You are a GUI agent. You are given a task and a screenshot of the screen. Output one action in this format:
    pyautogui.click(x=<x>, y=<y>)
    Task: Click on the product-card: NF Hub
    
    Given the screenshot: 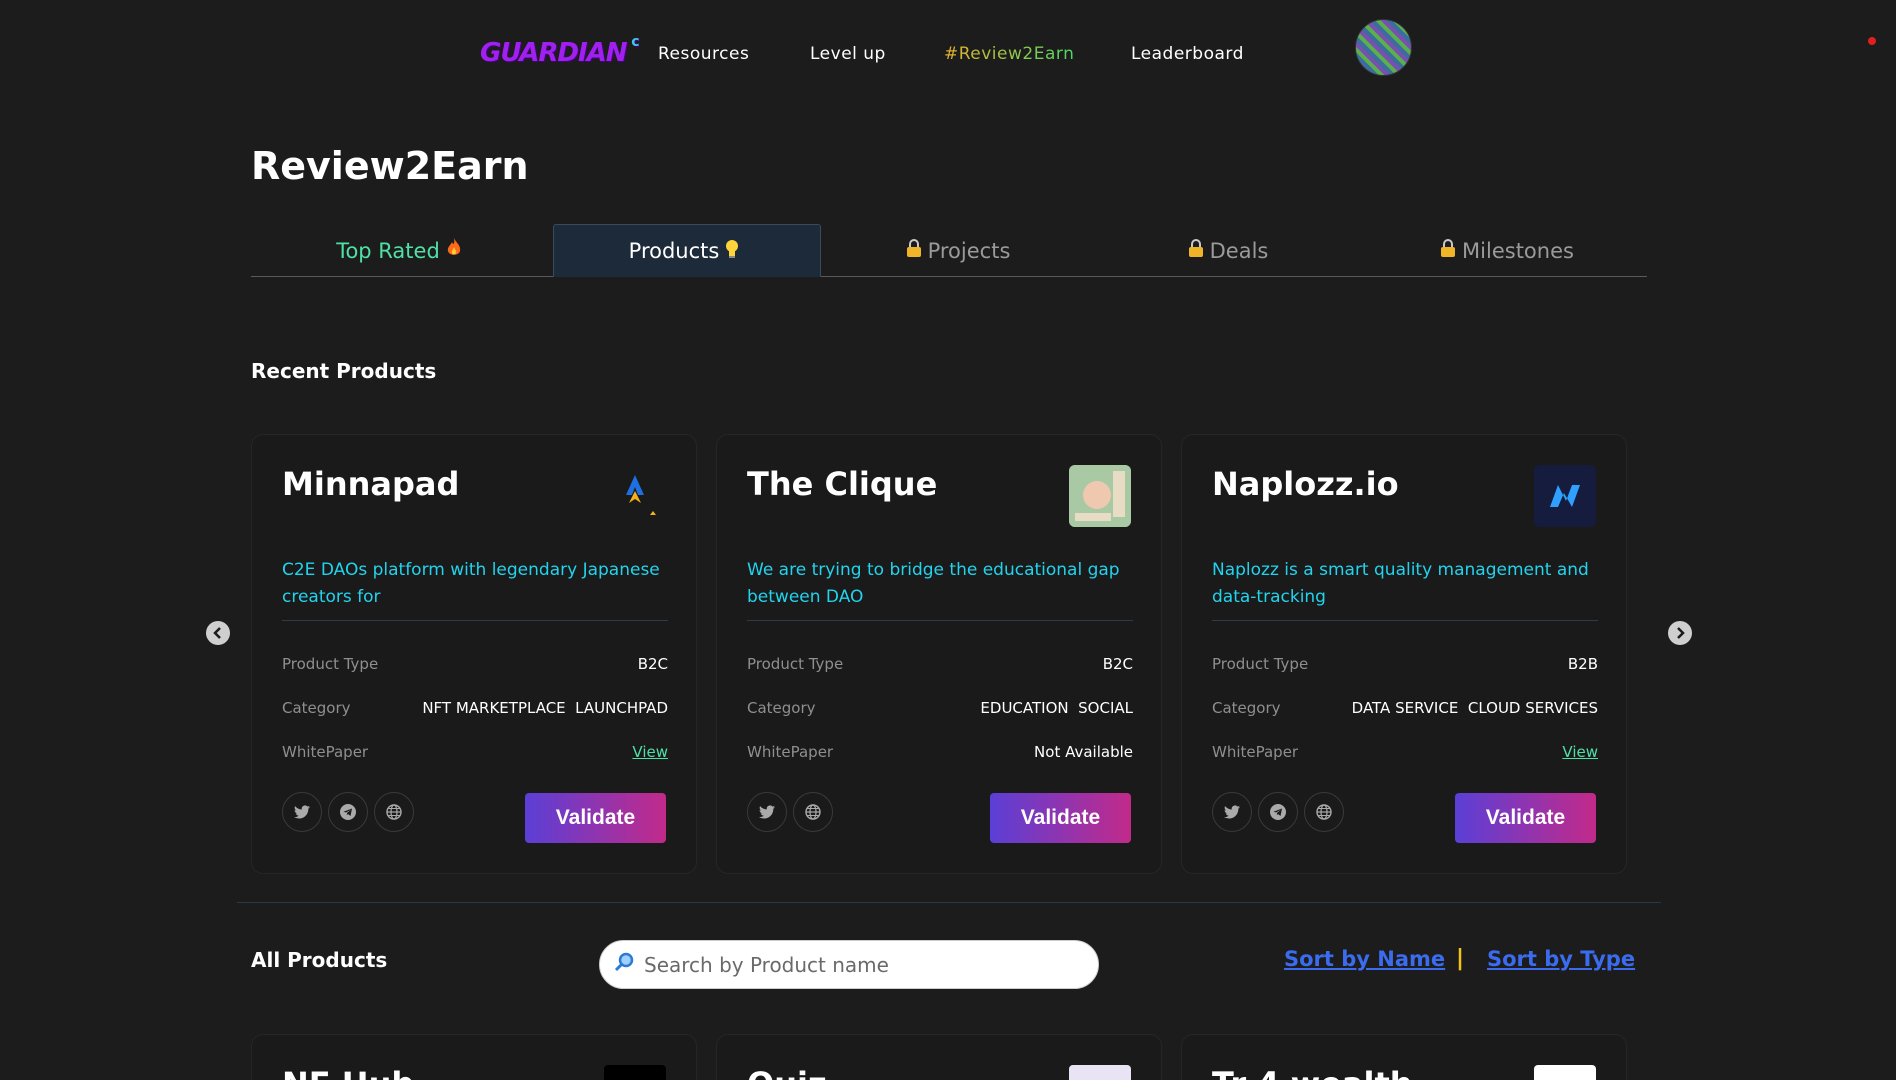 What is the action you would take?
    pyautogui.click(x=474, y=1057)
    